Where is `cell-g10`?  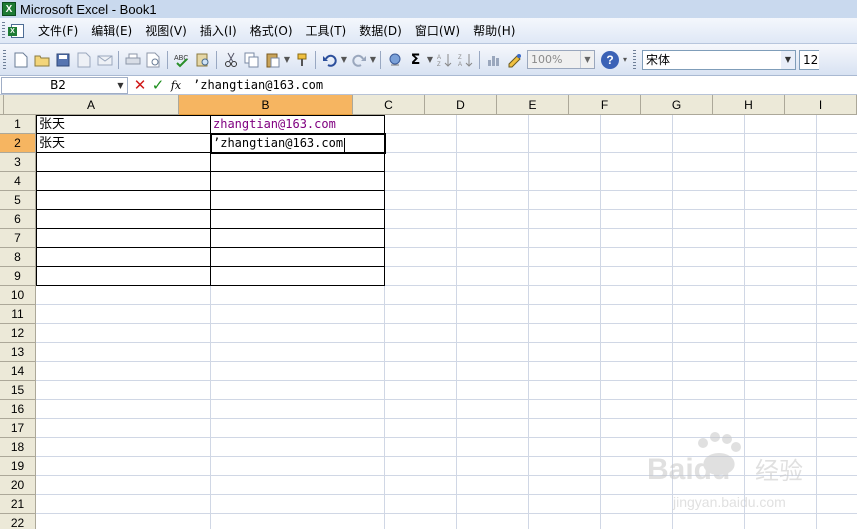
cell-g10 is located at coordinates (709, 295).